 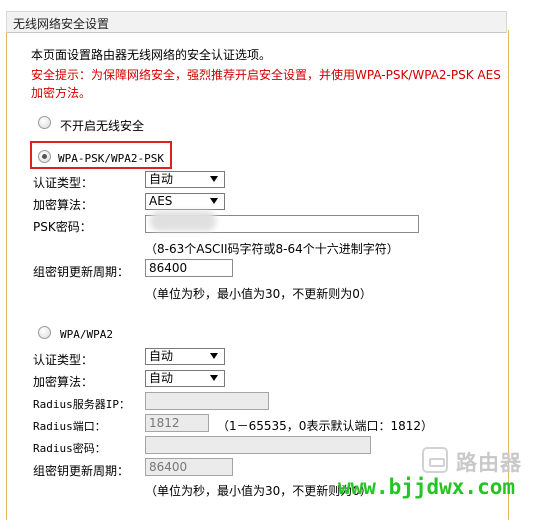 I want to click on wpa-renew-label: 组密钥更新周期：, so click(x=81, y=471).